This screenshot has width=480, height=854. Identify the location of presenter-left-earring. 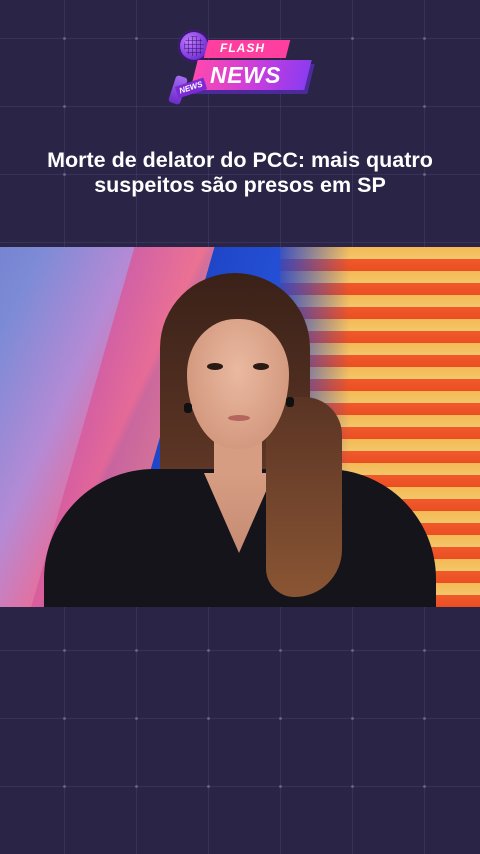
(188, 408).